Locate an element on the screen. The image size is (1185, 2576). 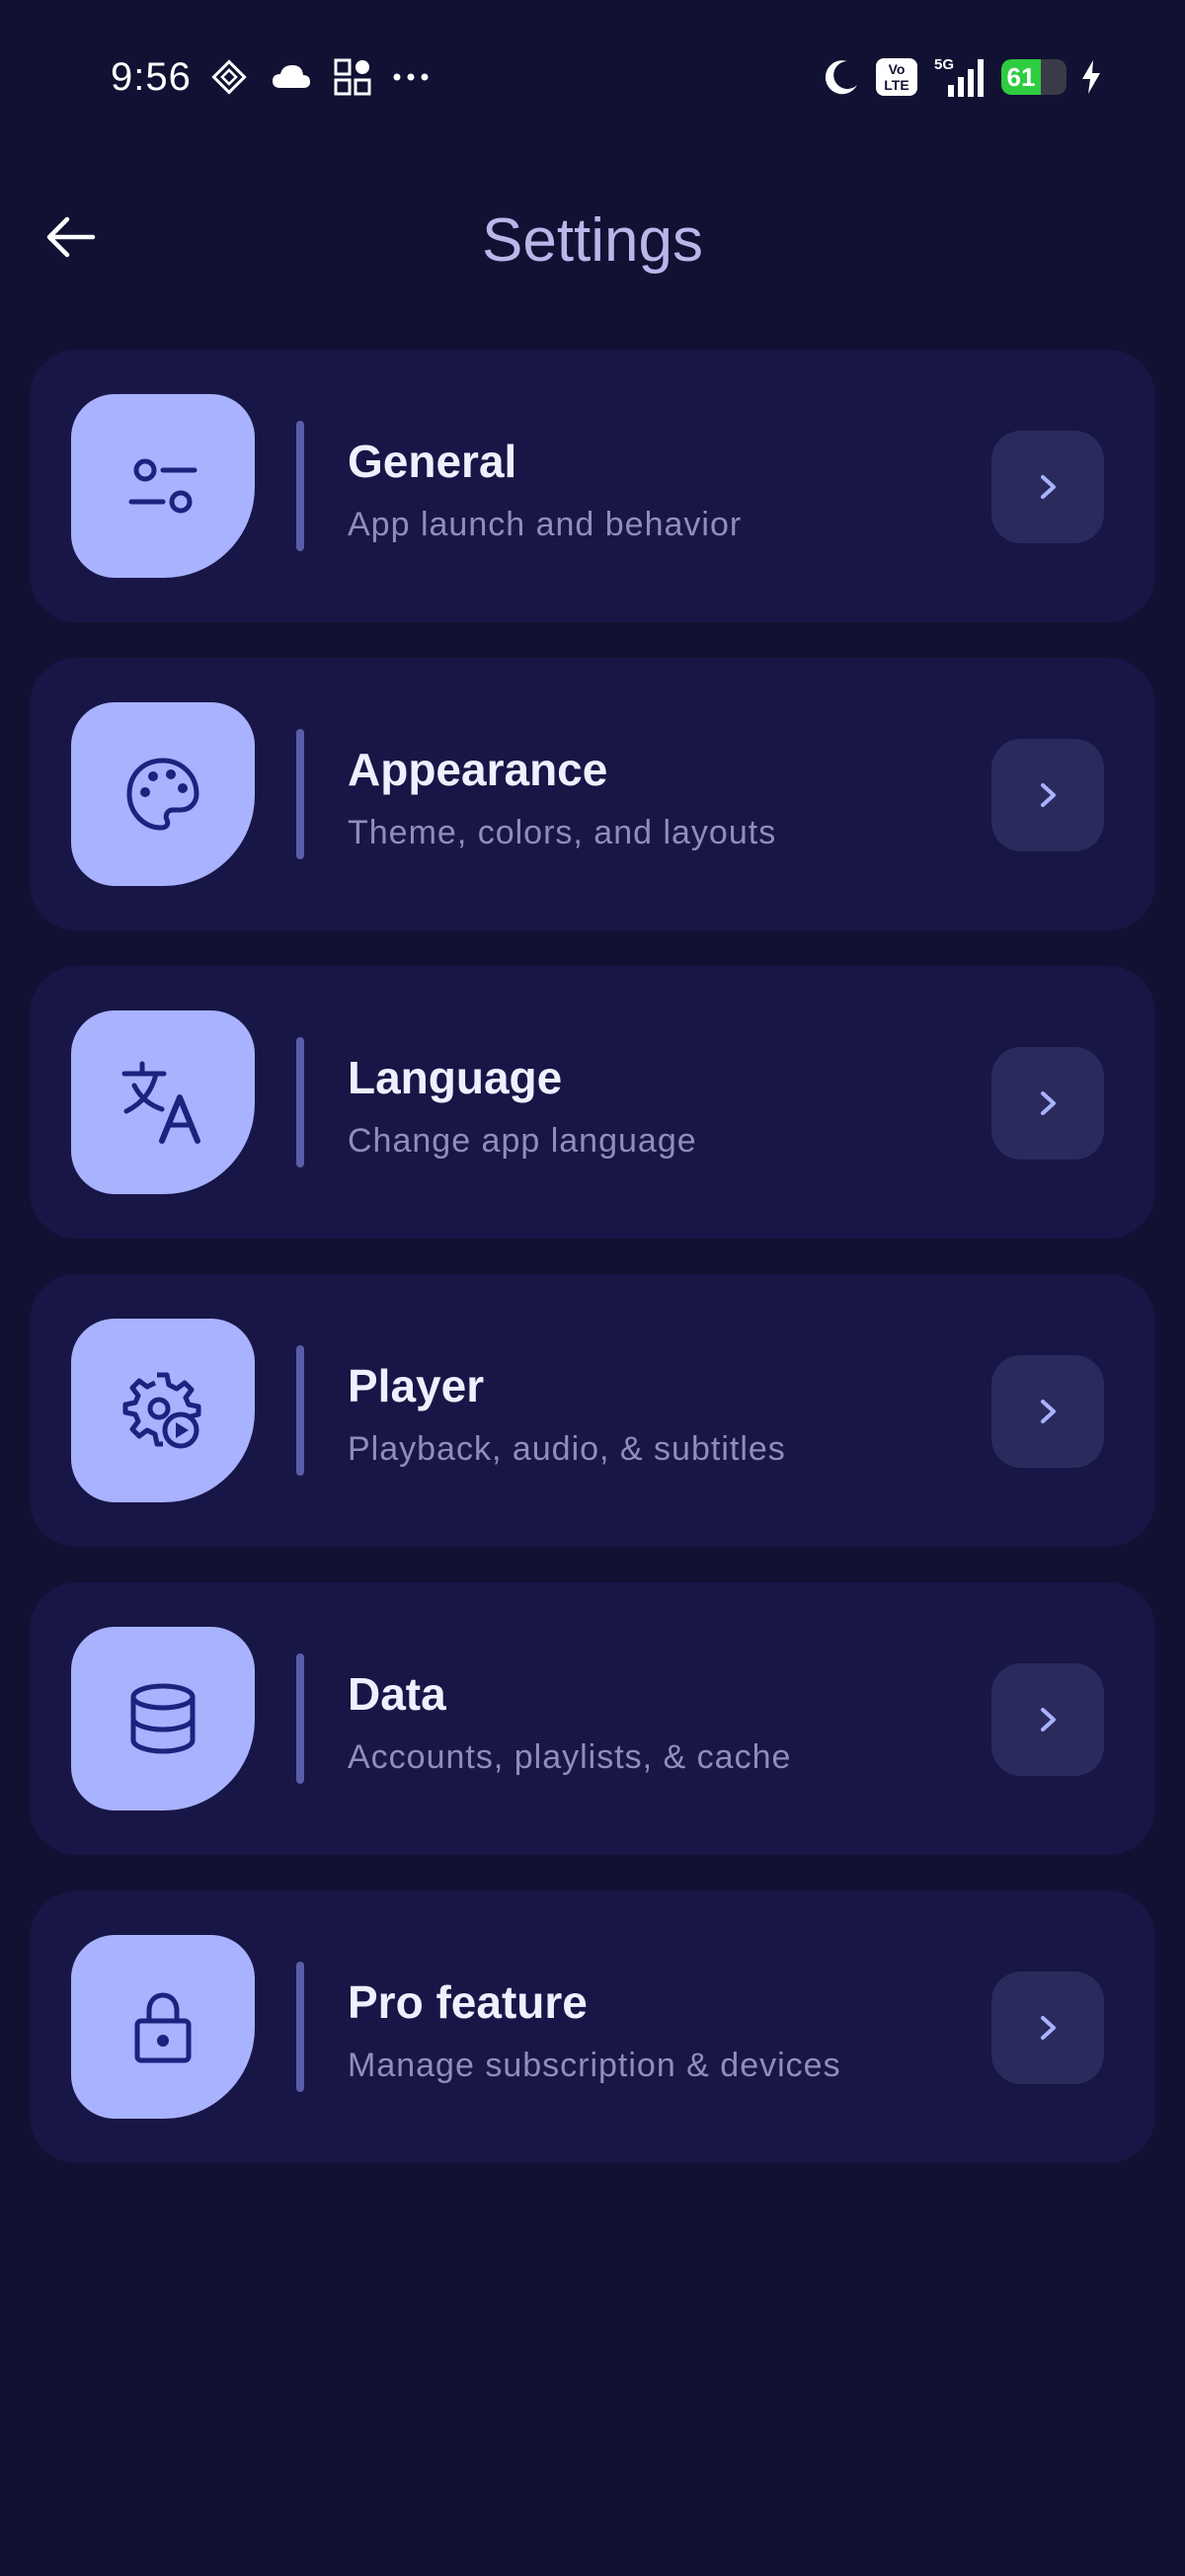
sliders-icon is located at coordinates (163, 486).